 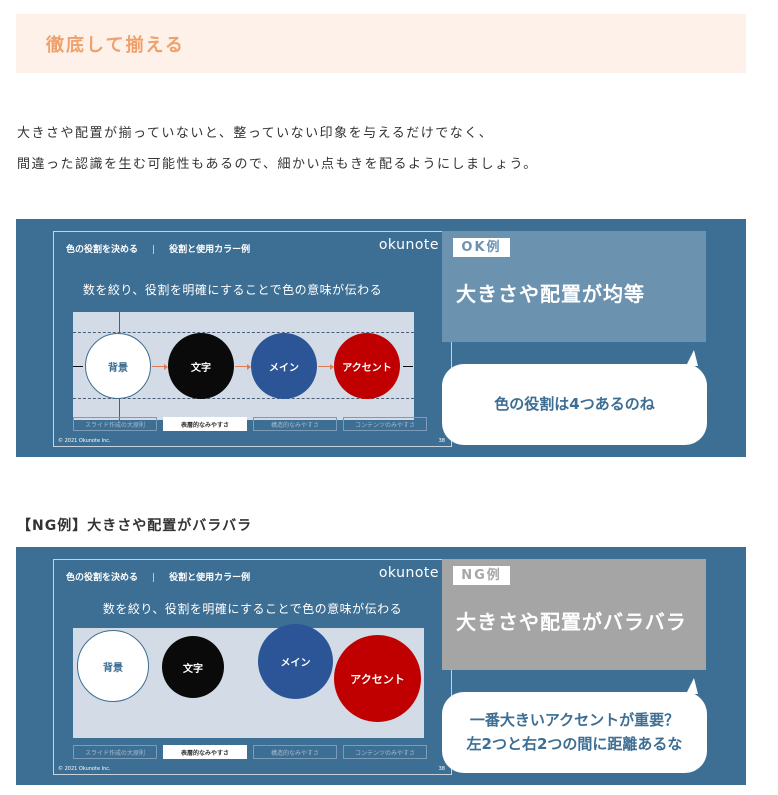 I want to click on margin-arrow-left, so click(x=78, y=366).